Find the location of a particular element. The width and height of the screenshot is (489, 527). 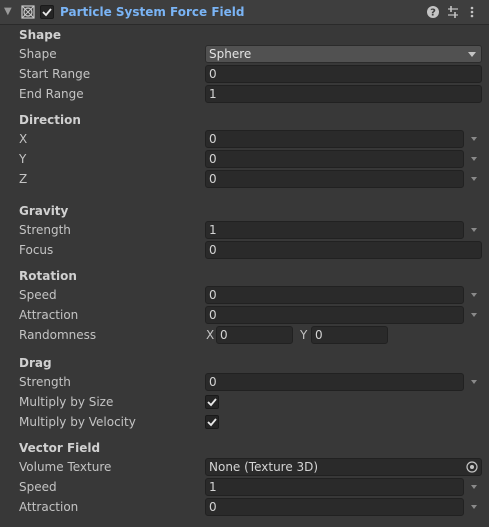

randomness-label: Randomness is located at coordinates (58, 335).